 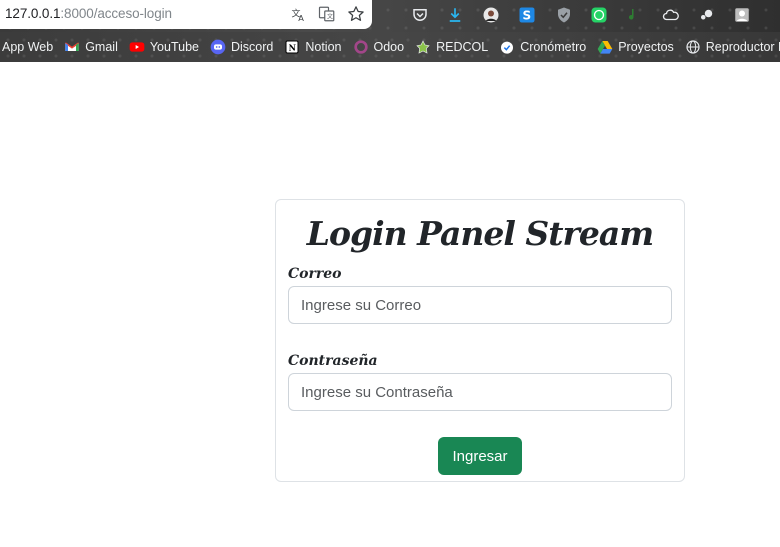 I want to click on youtube-icon, so click(x=137, y=47).